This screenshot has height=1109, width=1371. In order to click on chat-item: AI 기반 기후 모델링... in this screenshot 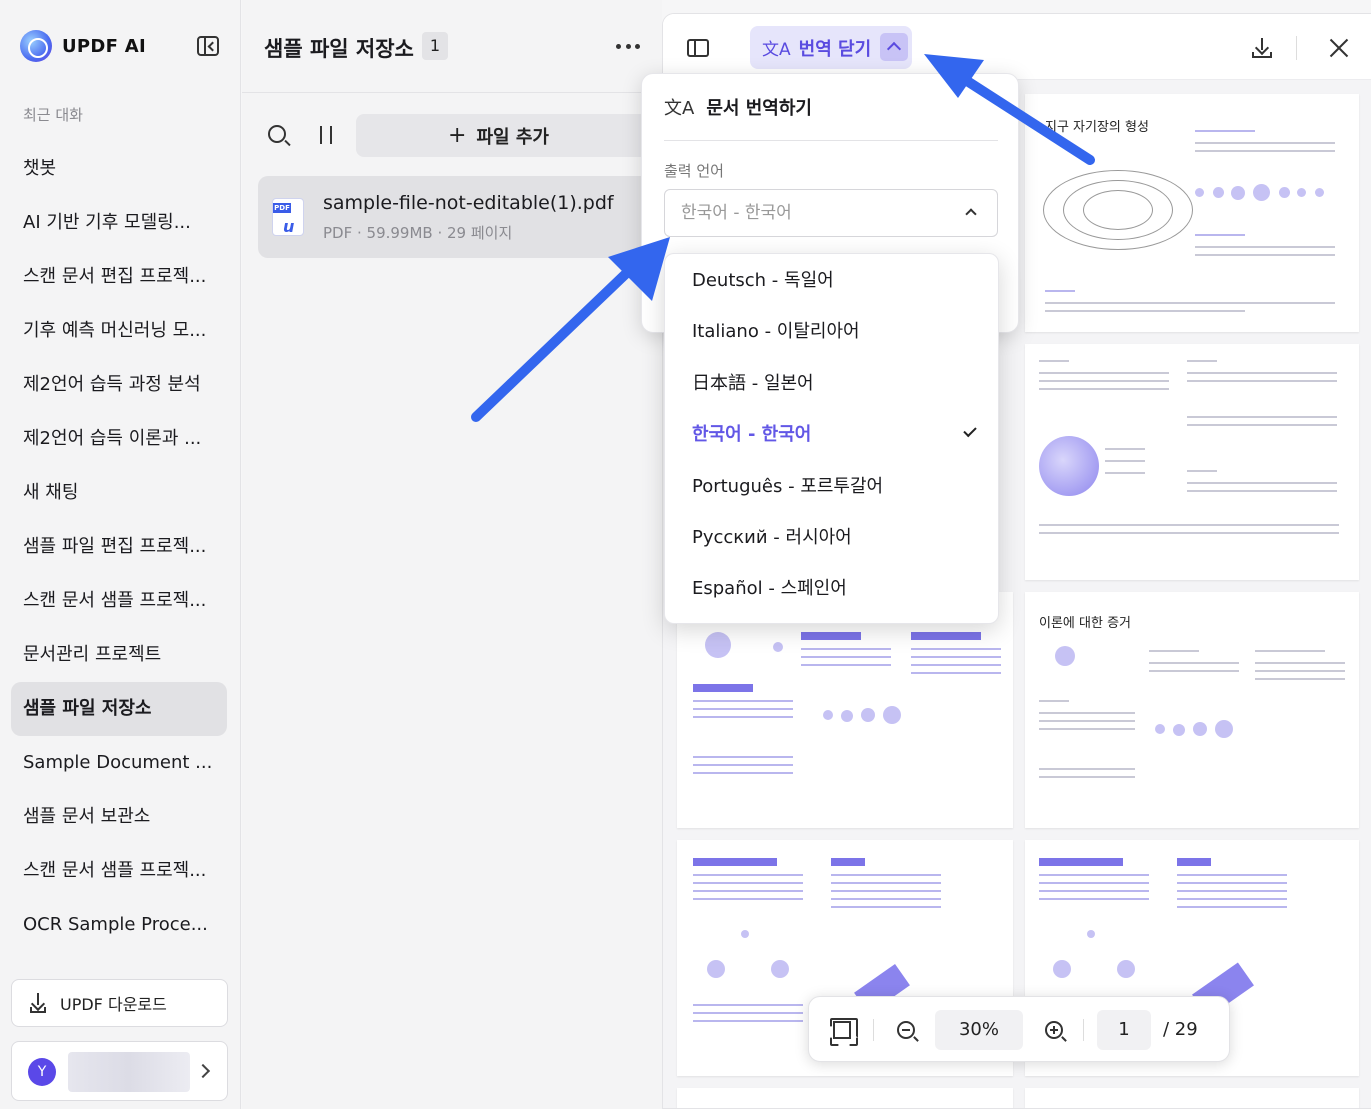, I will do `click(119, 223)`.